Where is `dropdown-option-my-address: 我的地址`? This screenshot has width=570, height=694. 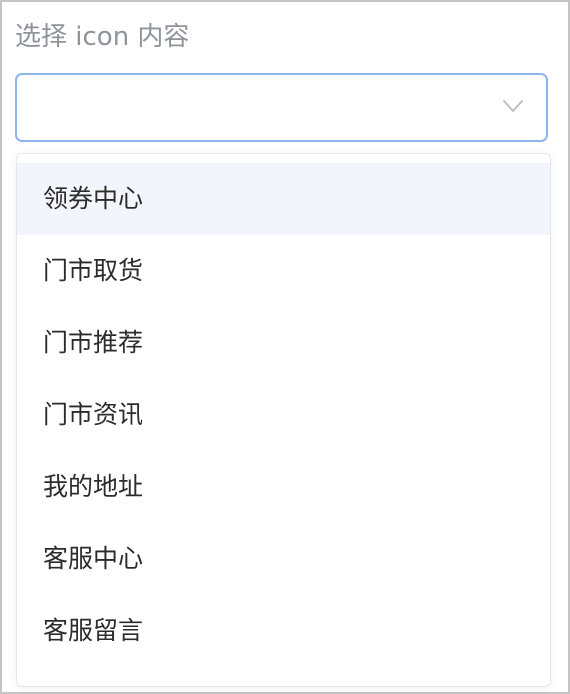 dropdown-option-my-address: 我的地址 is located at coordinates (283, 487).